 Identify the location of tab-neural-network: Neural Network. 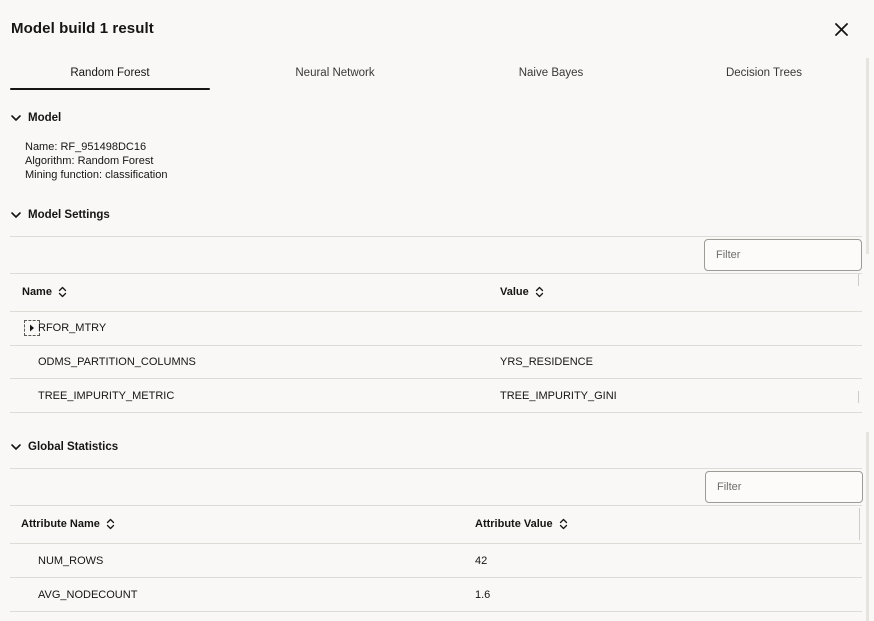
(335, 74).